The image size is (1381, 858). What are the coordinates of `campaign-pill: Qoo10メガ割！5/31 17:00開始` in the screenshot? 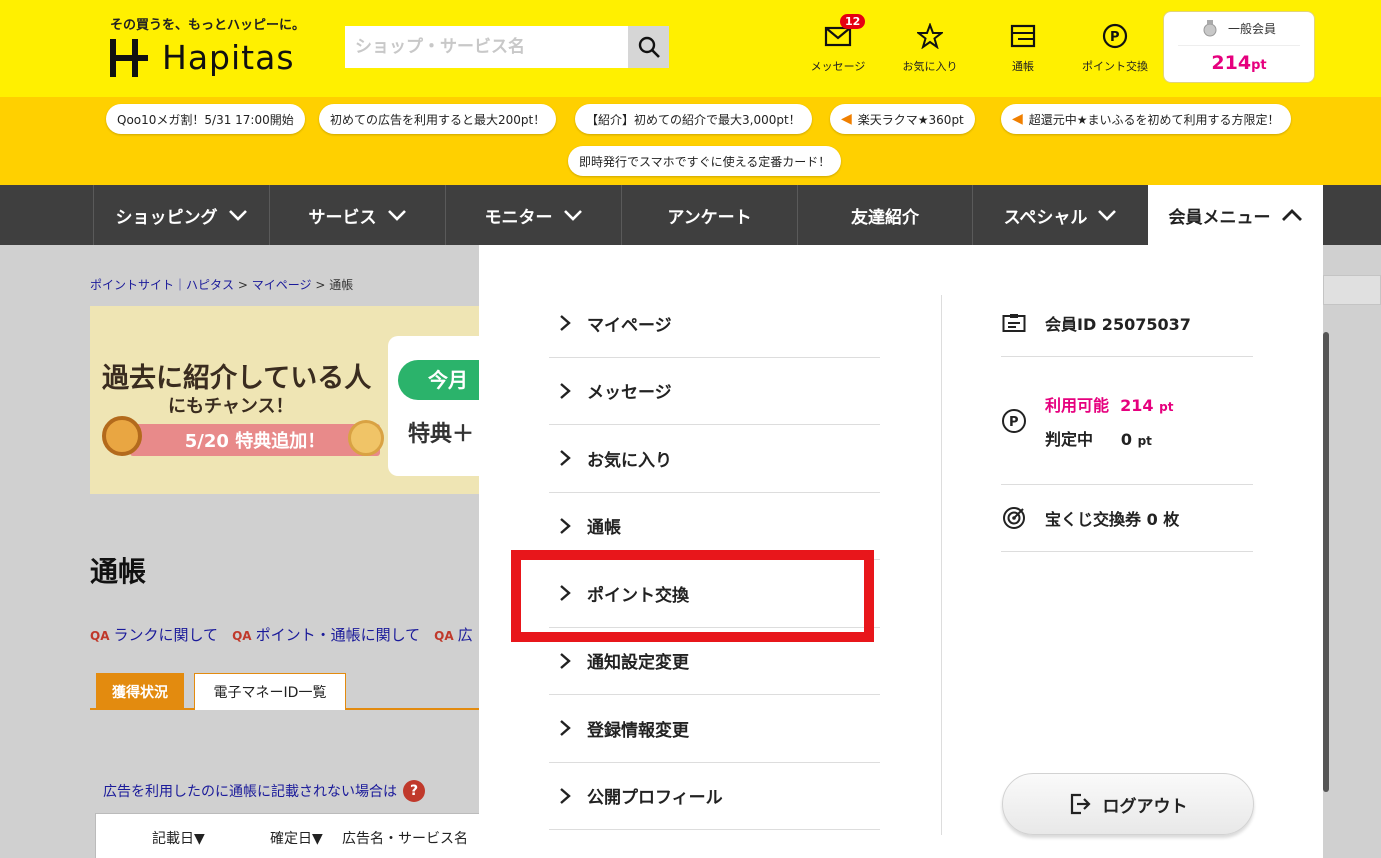 It's located at (205, 119).